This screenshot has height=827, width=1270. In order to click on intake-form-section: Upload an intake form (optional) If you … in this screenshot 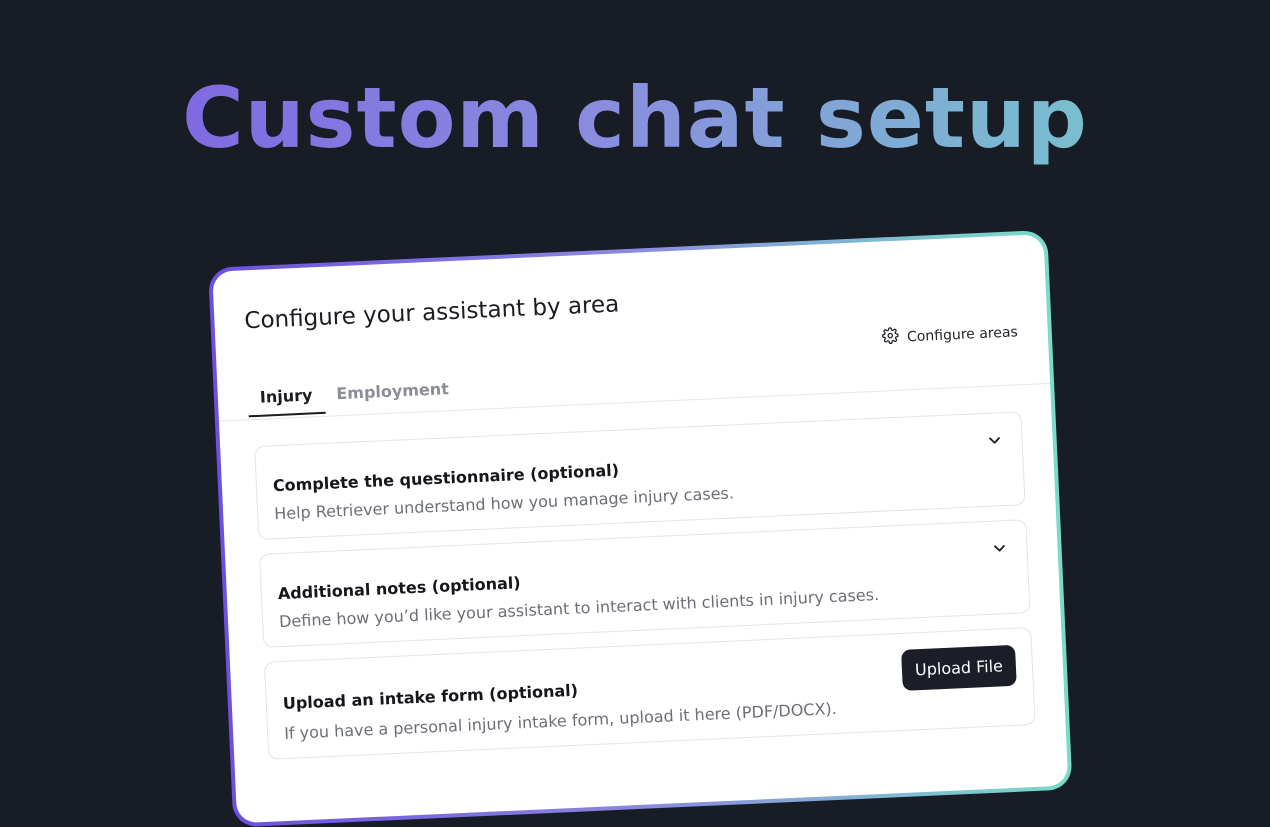, I will do `click(649, 693)`.